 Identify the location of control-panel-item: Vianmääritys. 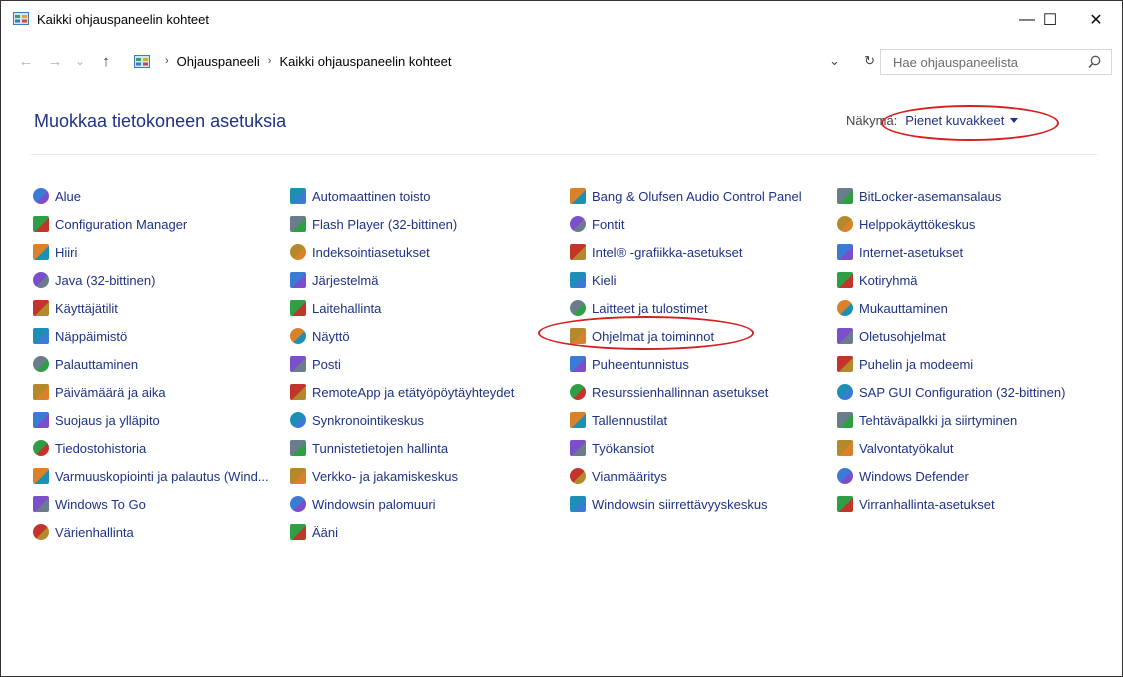
(618, 476).